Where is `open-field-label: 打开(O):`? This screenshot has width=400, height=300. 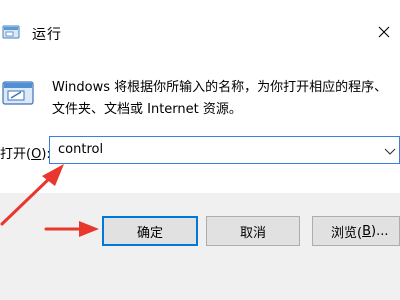 open-field-label: 打开(O): is located at coordinates (25, 152).